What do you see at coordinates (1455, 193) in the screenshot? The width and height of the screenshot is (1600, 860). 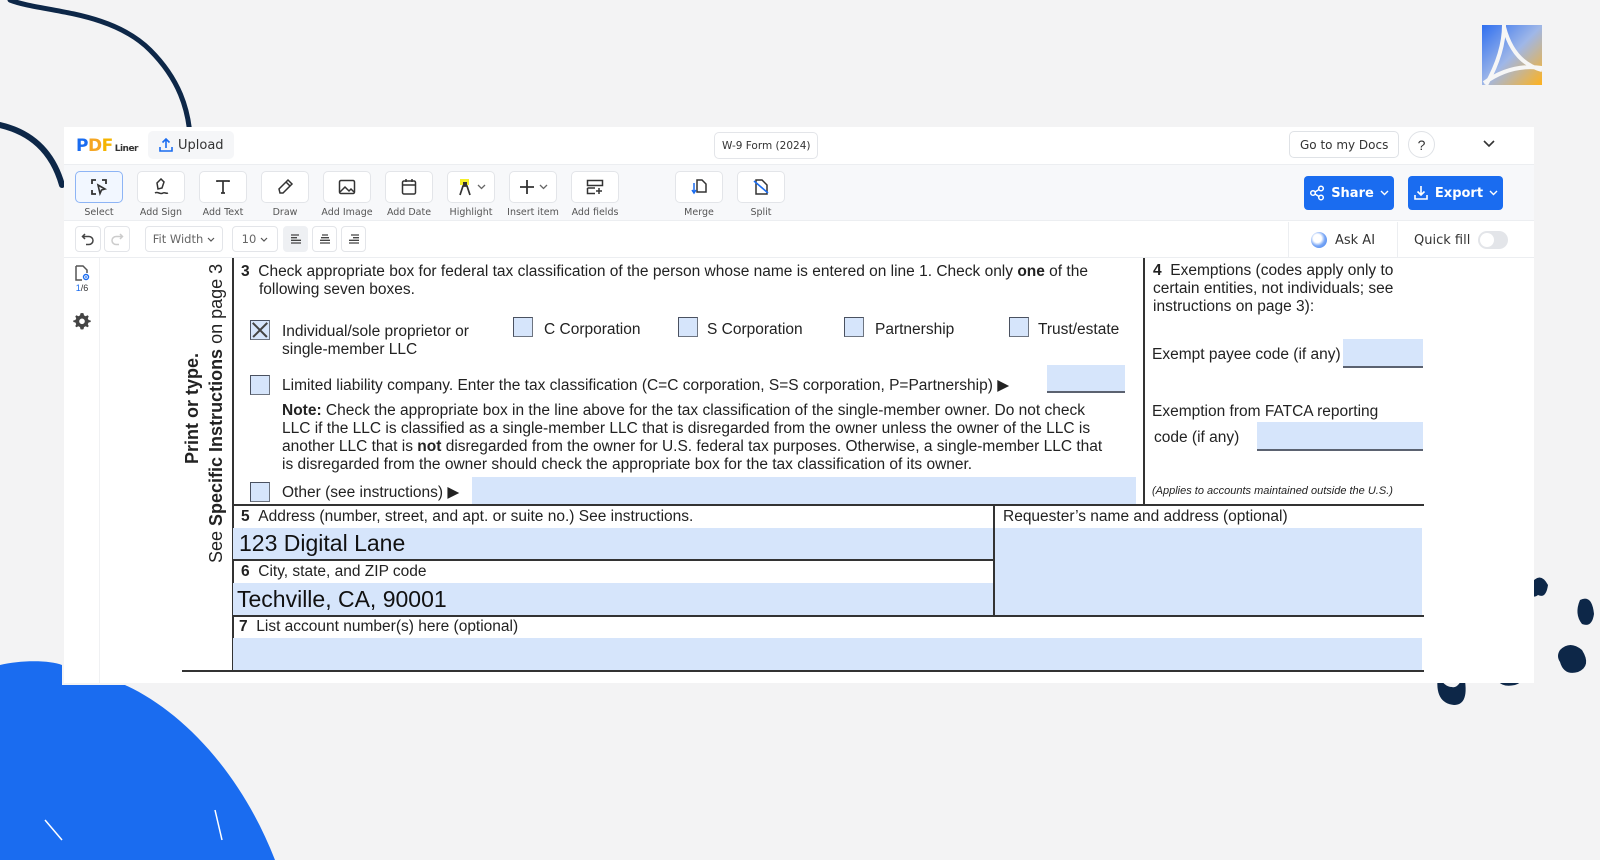 I see `export-button: Export` at bounding box center [1455, 193].